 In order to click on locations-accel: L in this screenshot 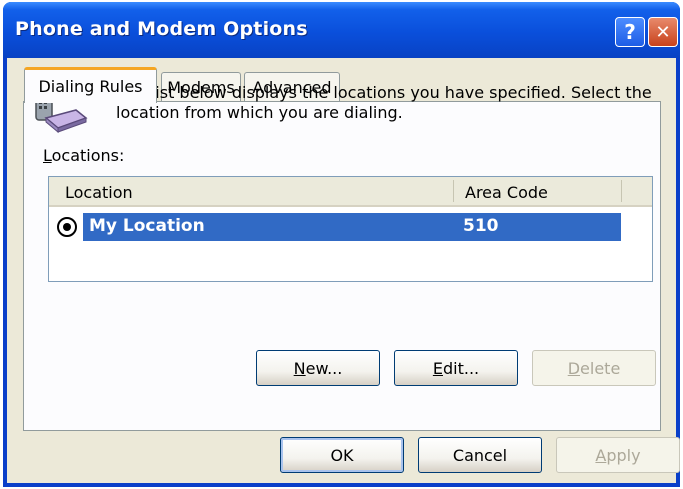, I will do `click(47, 155)`.